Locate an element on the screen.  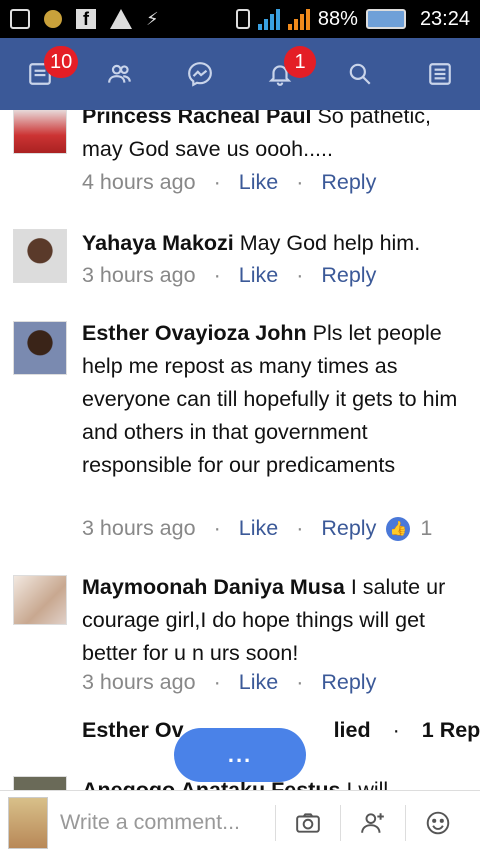
add-friend-icon is located at coordinates (372, 822).